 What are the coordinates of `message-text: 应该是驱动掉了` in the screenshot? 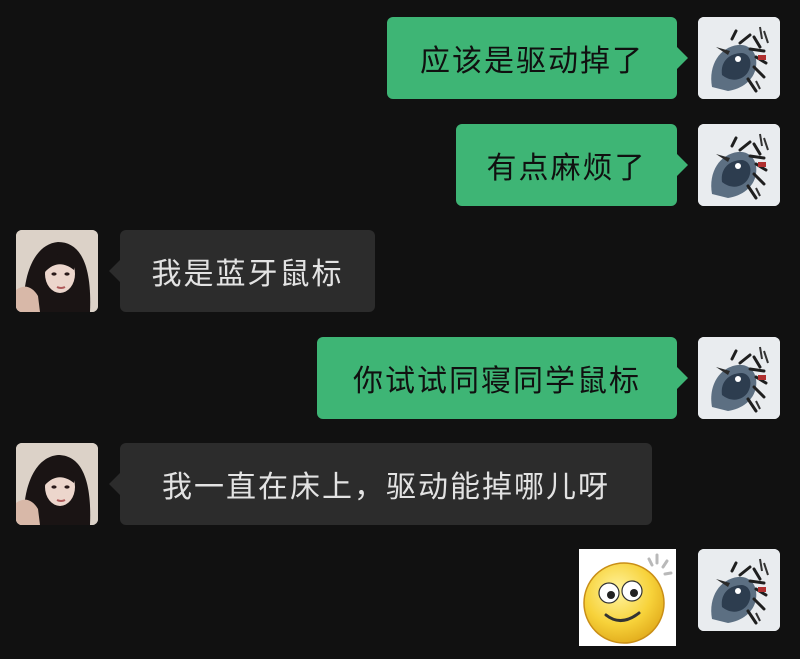 It's located at (532, 61).